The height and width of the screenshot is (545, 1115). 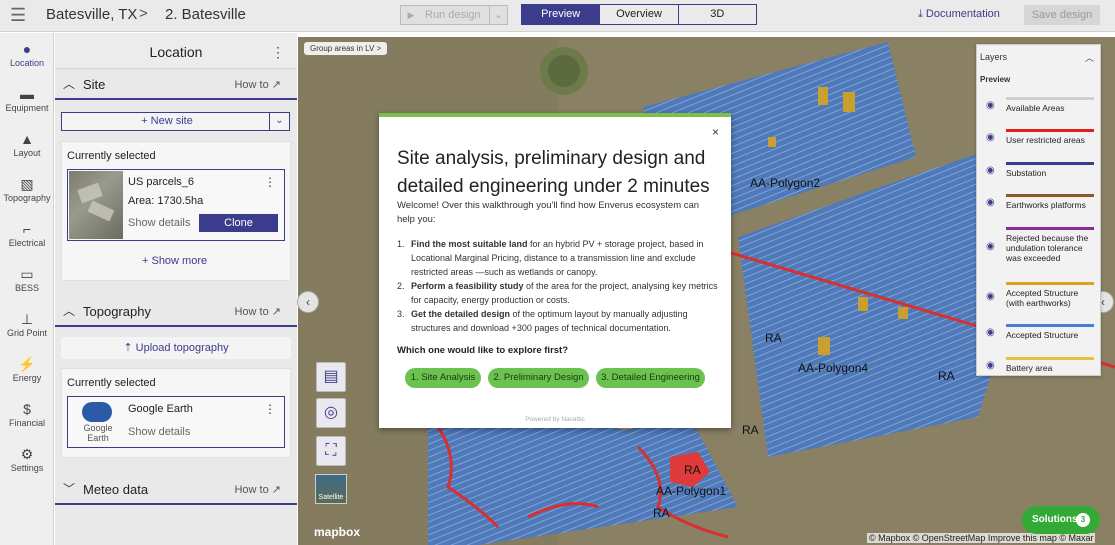 I want to click on satellite-toggle: Satellite, so click(x=331, y=489).